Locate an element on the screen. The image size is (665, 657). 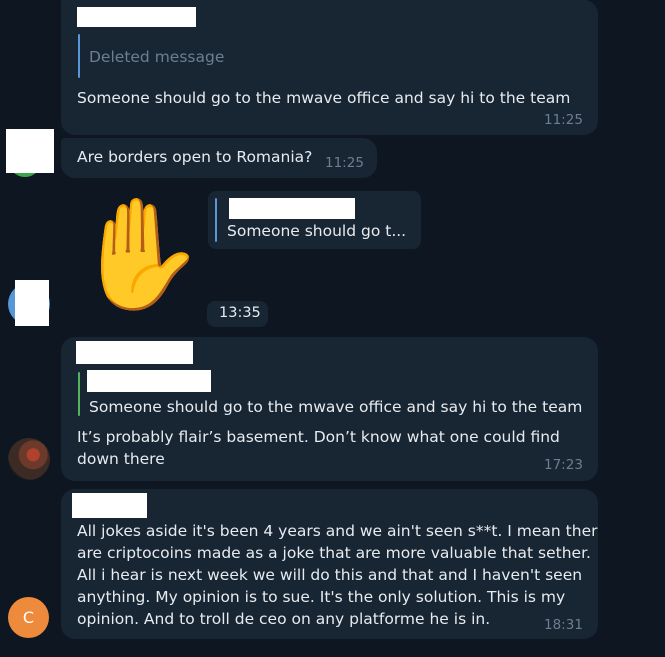
avatar-initial: C is located at coordinates (28, 617).